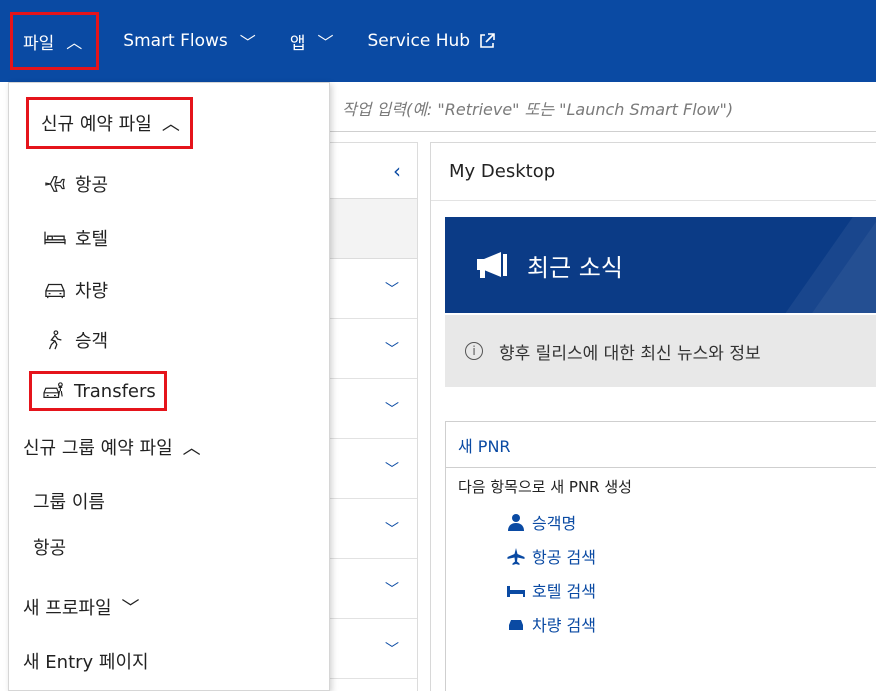  I want to click on desktop-title: My Desktop, so click(653, 172).